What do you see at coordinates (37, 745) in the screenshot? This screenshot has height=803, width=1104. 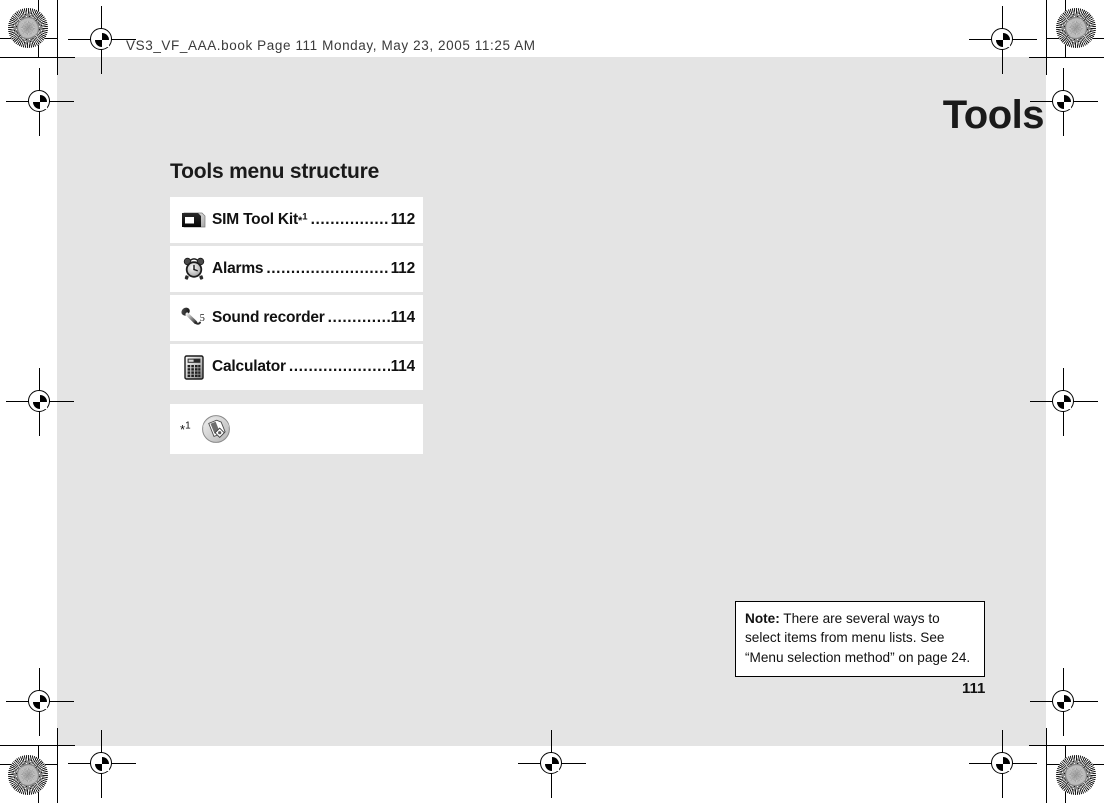 I see `crop-line-bottom-inner` at bounding box center [37, 745].